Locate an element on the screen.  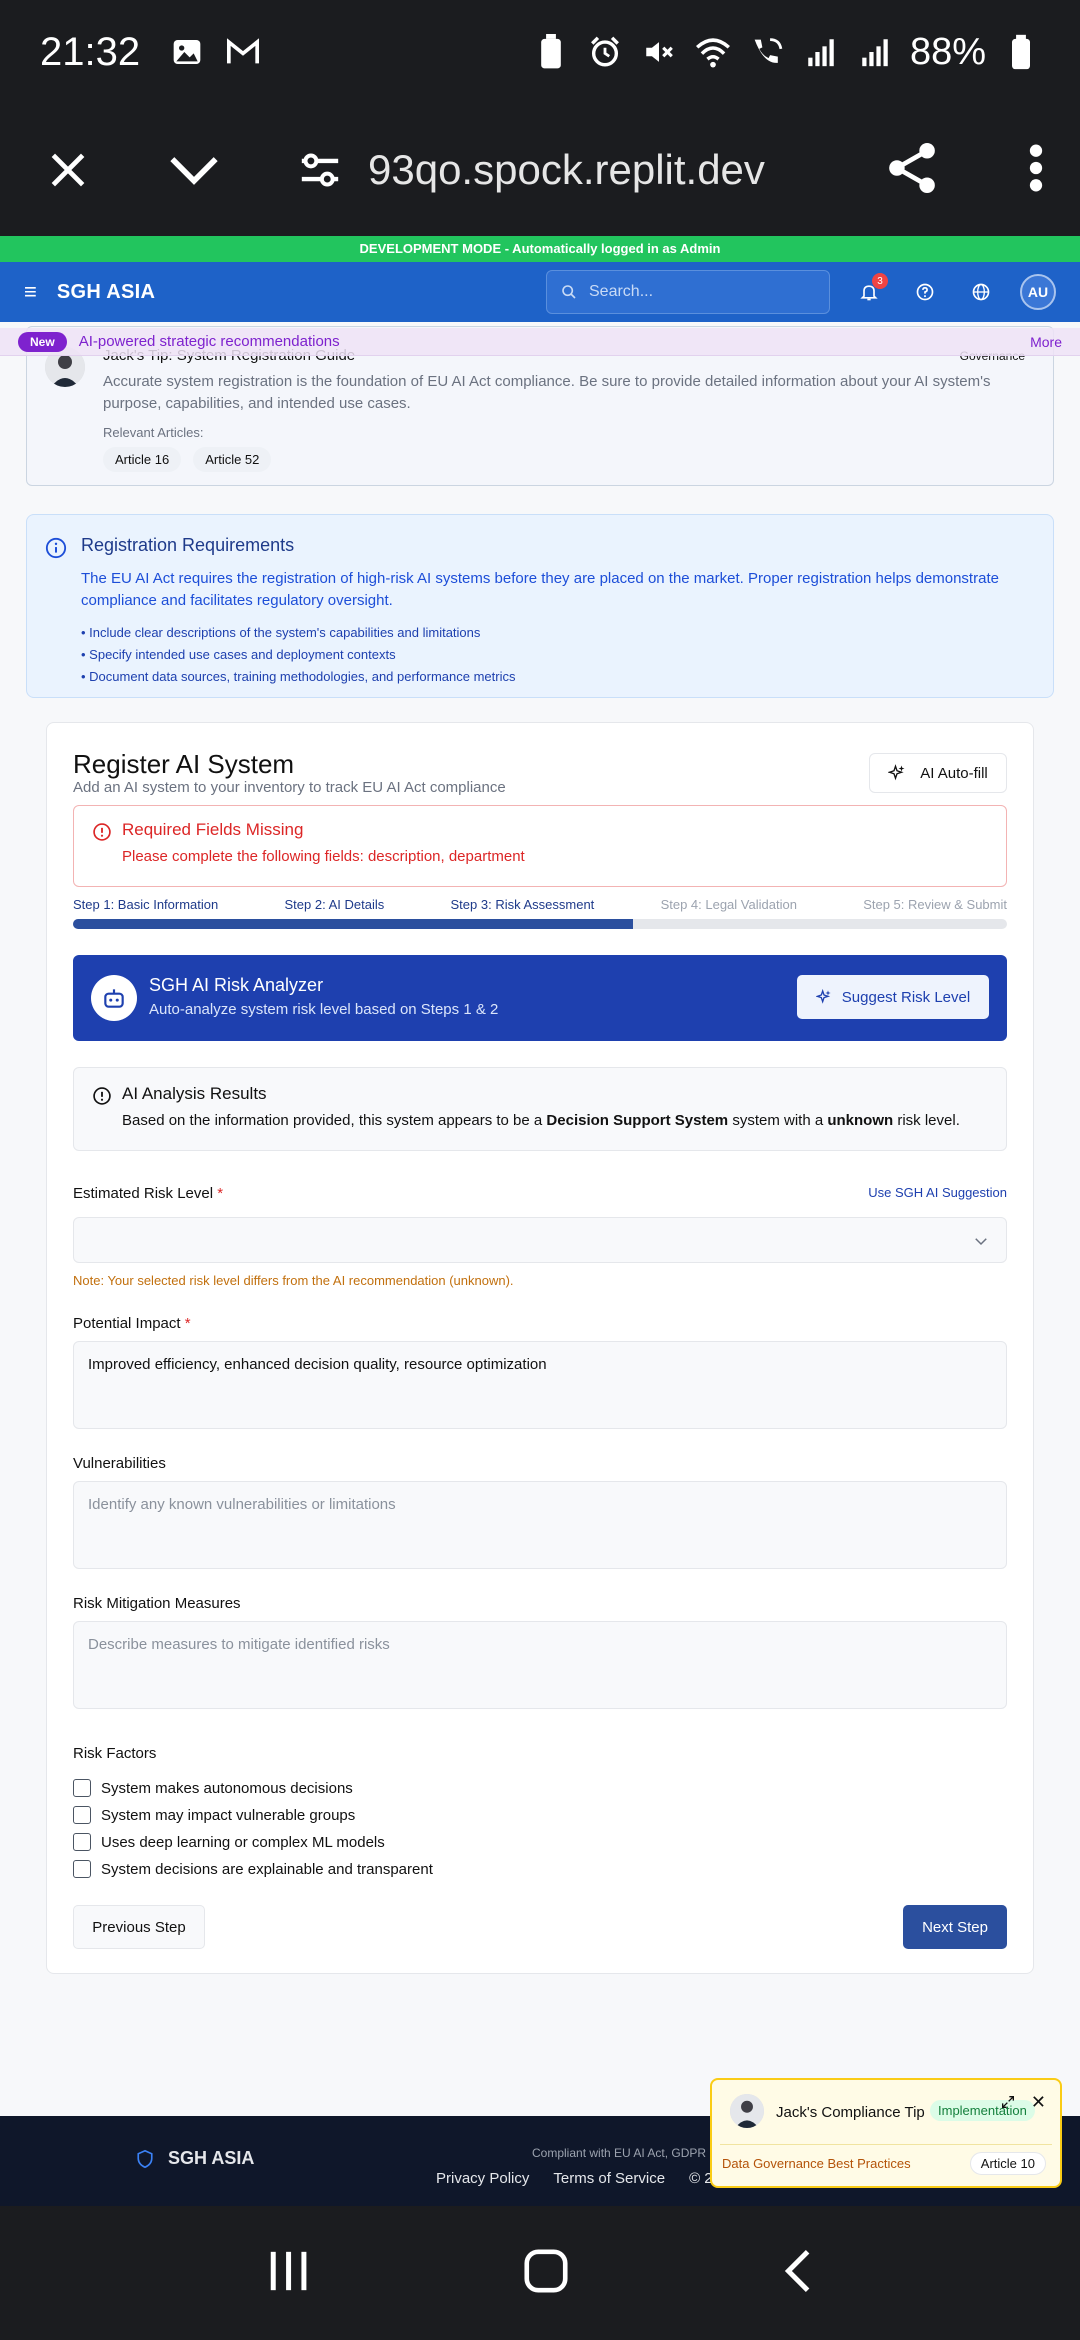
back-icon is located at coordinates (798, 2273).